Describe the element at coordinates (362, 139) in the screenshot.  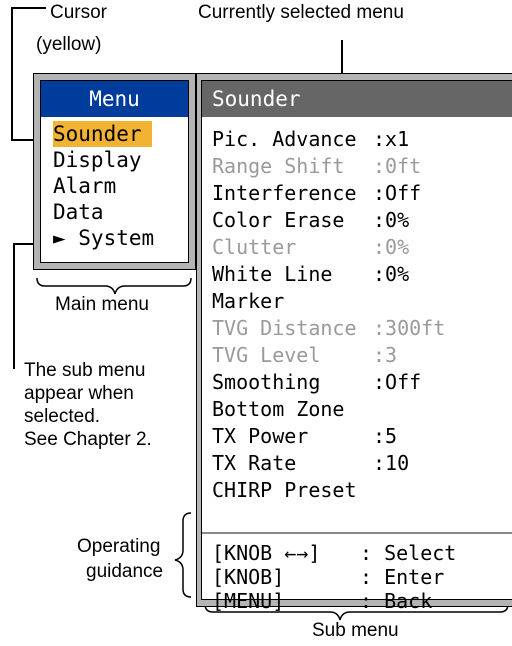
I see `sub-menu-item: Pic. Advance :x1` at that location.